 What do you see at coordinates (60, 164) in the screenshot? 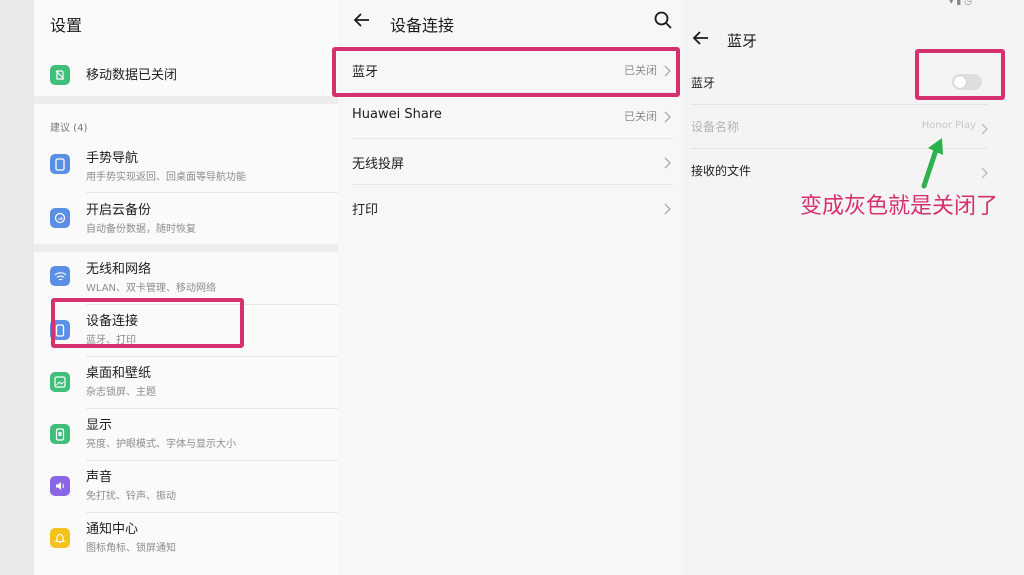
I see `gesture-nav-icon` at bounding box center [60, 164].